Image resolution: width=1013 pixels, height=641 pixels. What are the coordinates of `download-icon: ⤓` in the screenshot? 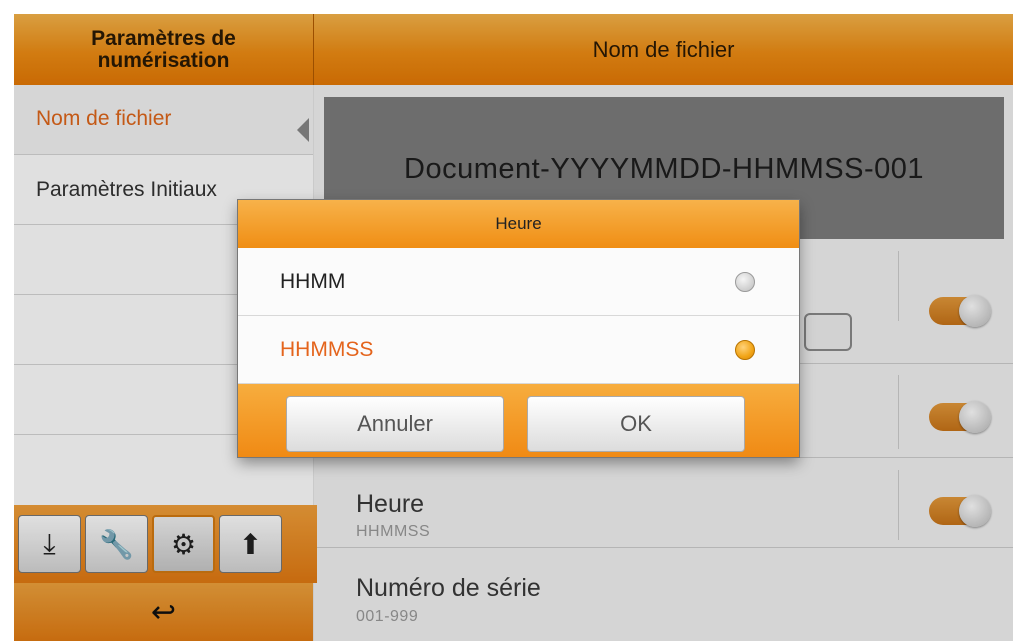 It's located at (49, 543).